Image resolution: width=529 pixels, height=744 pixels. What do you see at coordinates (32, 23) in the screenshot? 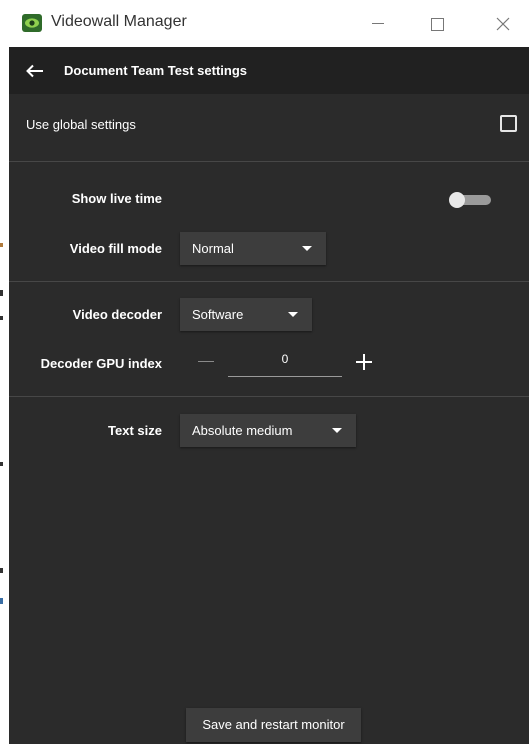
I see `videowall-app-icon` at bounding box center [32, 23].